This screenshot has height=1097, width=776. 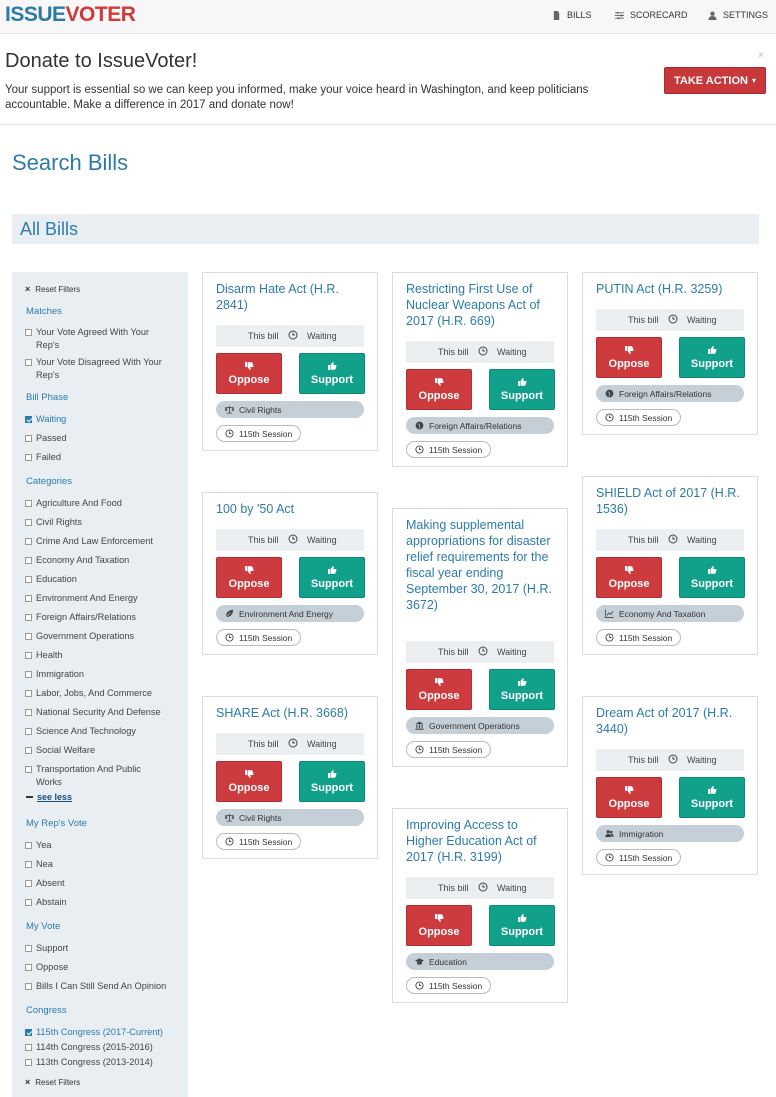 What do you see at coordinates (715, 80) in the screenshot?
I see `take-action-button: TAKE ACTION ▾` at bounding box center [715, 80].